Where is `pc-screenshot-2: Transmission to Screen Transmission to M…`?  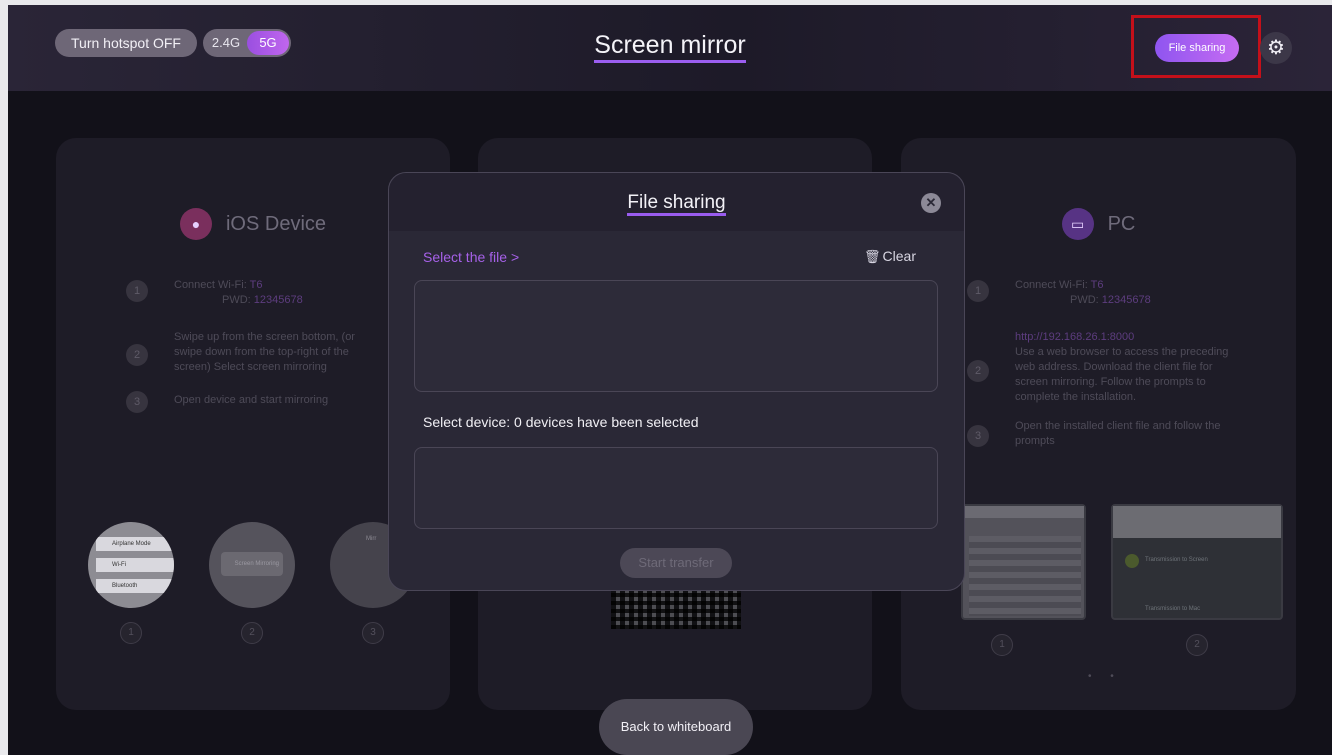 pc-screenshot-2: Transmission to Screen Transmission to M… is located at coordinates (1197, 562).